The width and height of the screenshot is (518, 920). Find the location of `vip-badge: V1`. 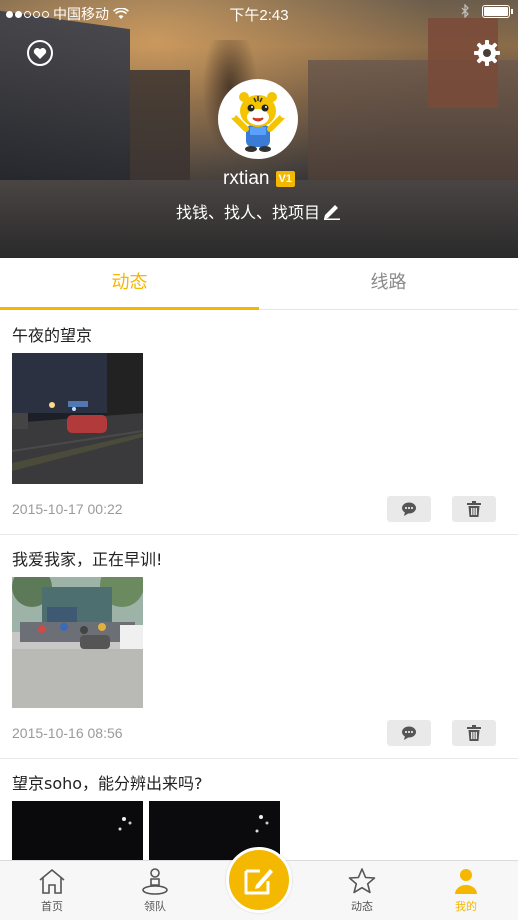

vip-badge: V1 is located at coordinates (285, 179).